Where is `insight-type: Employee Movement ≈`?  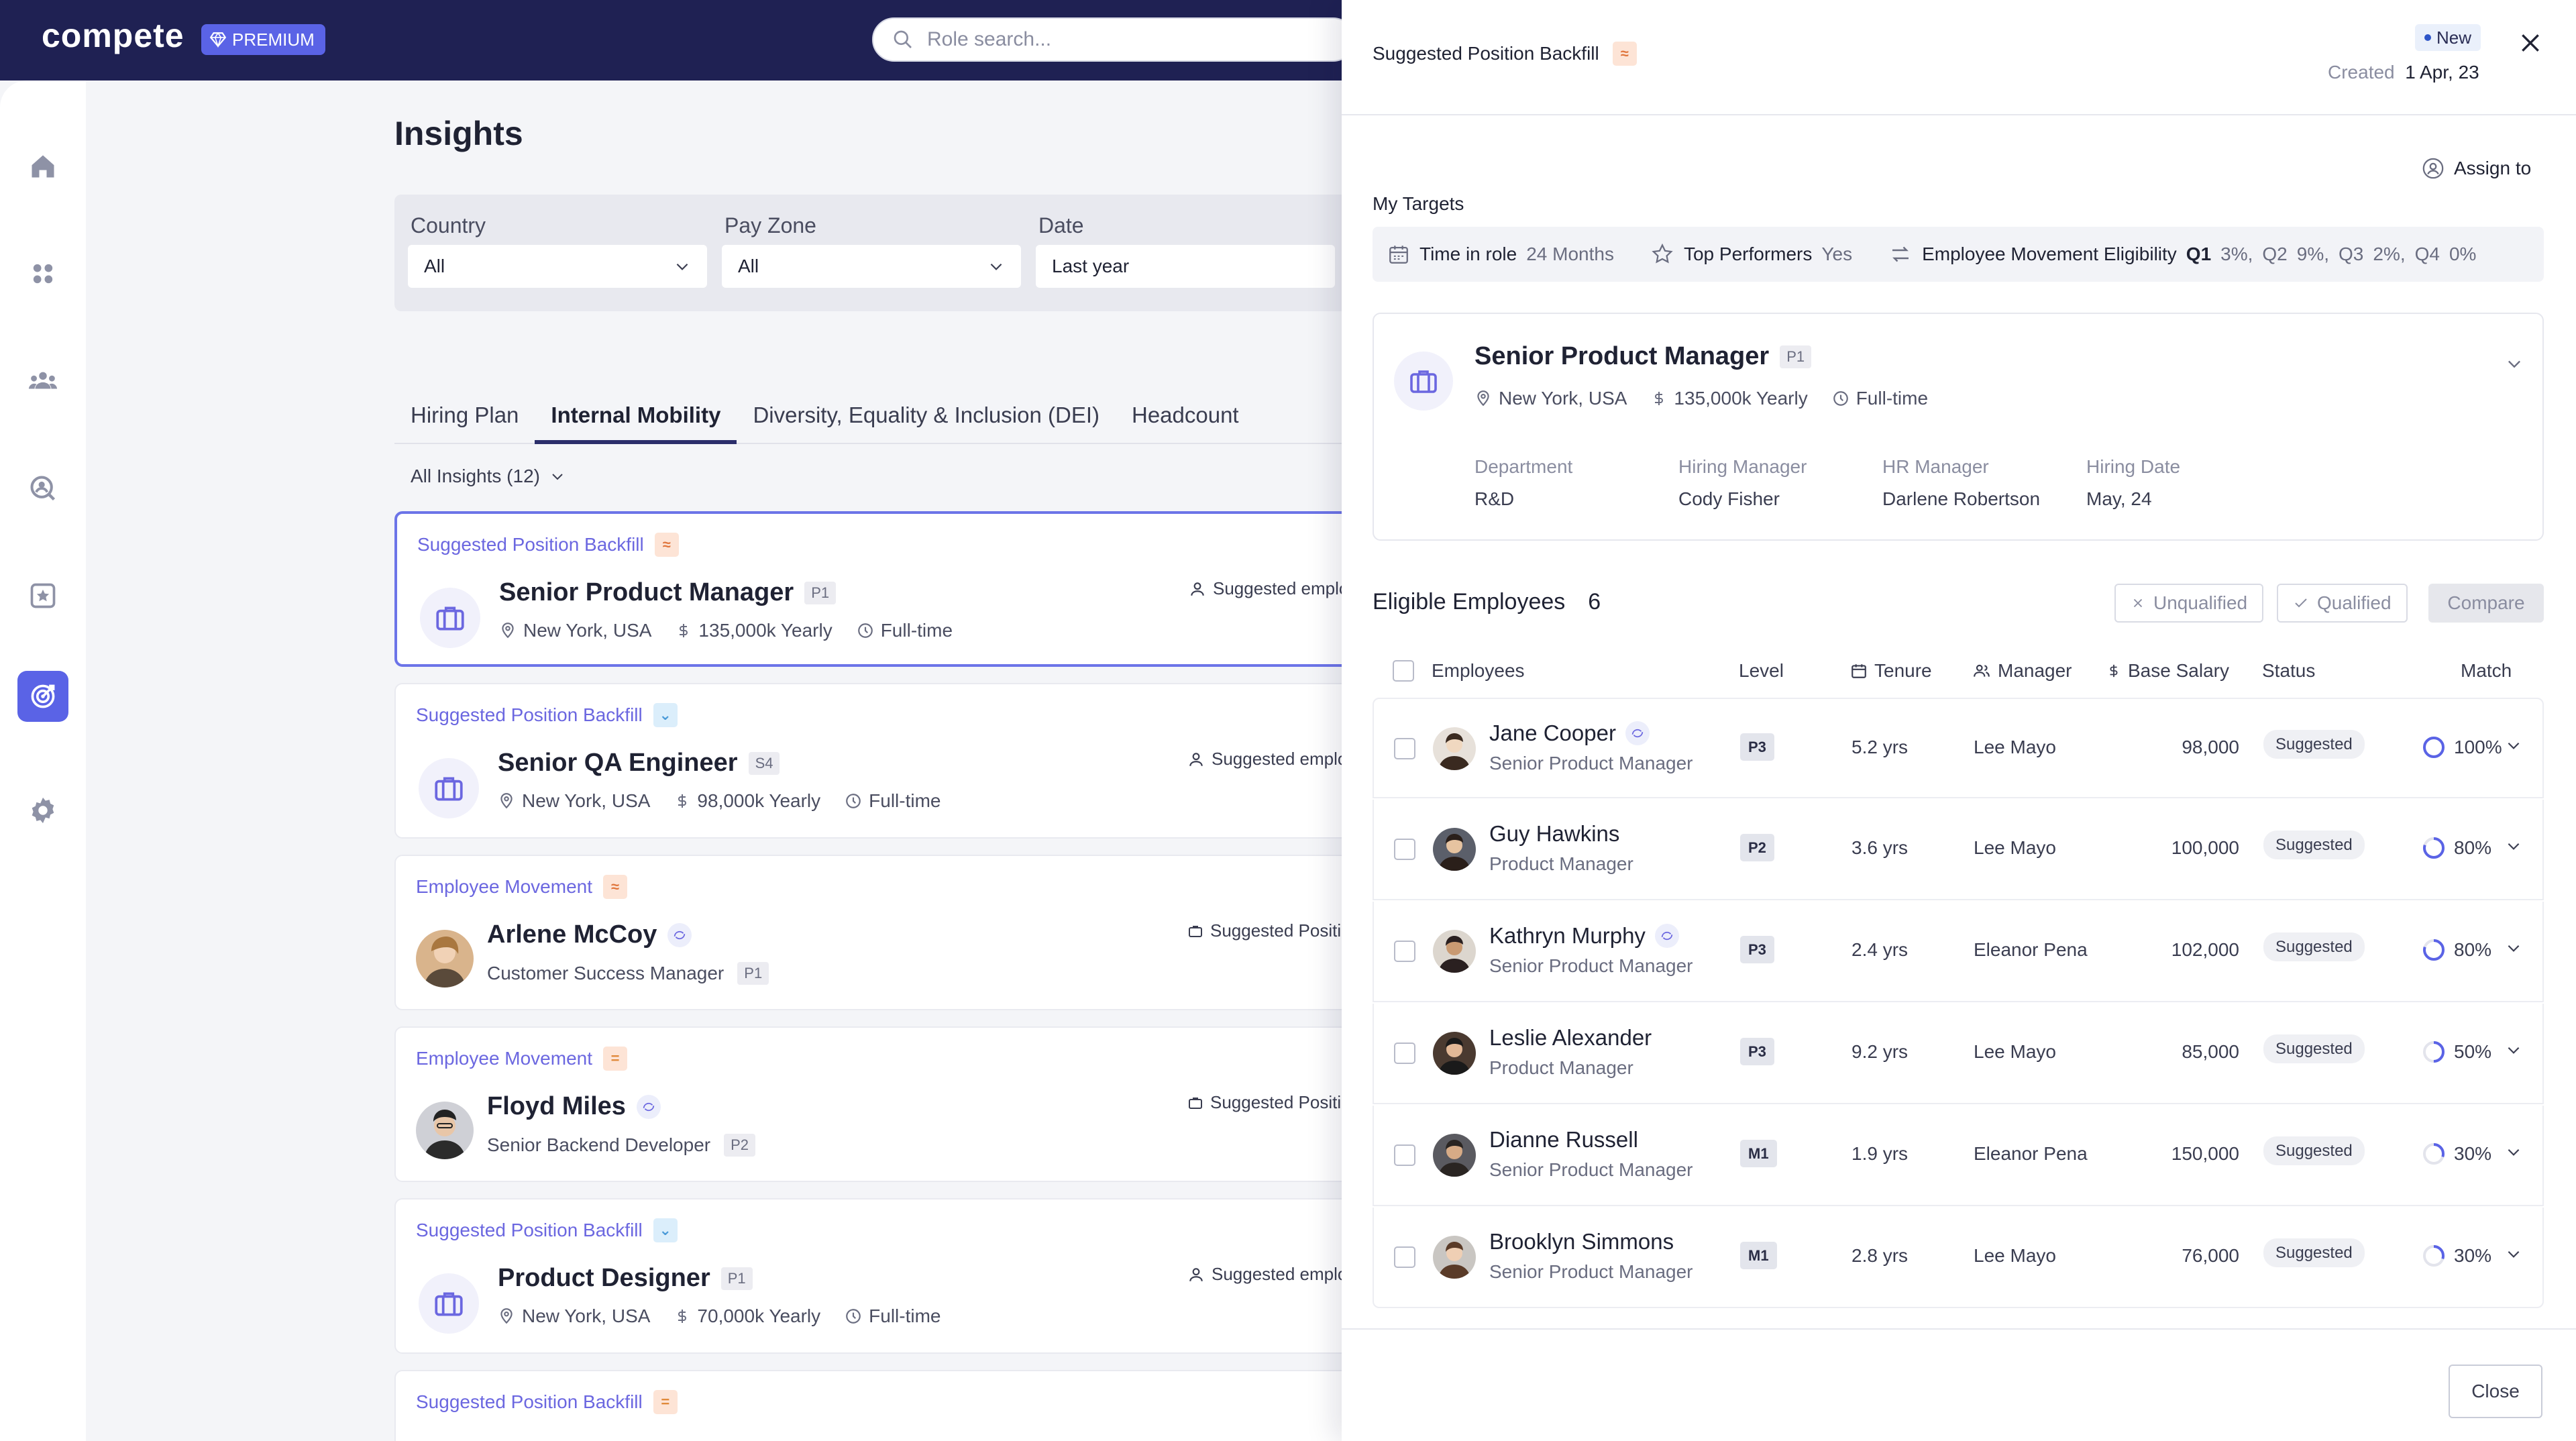
insight-type: Employee Movement ≈ is located at coordinates (522, 887).